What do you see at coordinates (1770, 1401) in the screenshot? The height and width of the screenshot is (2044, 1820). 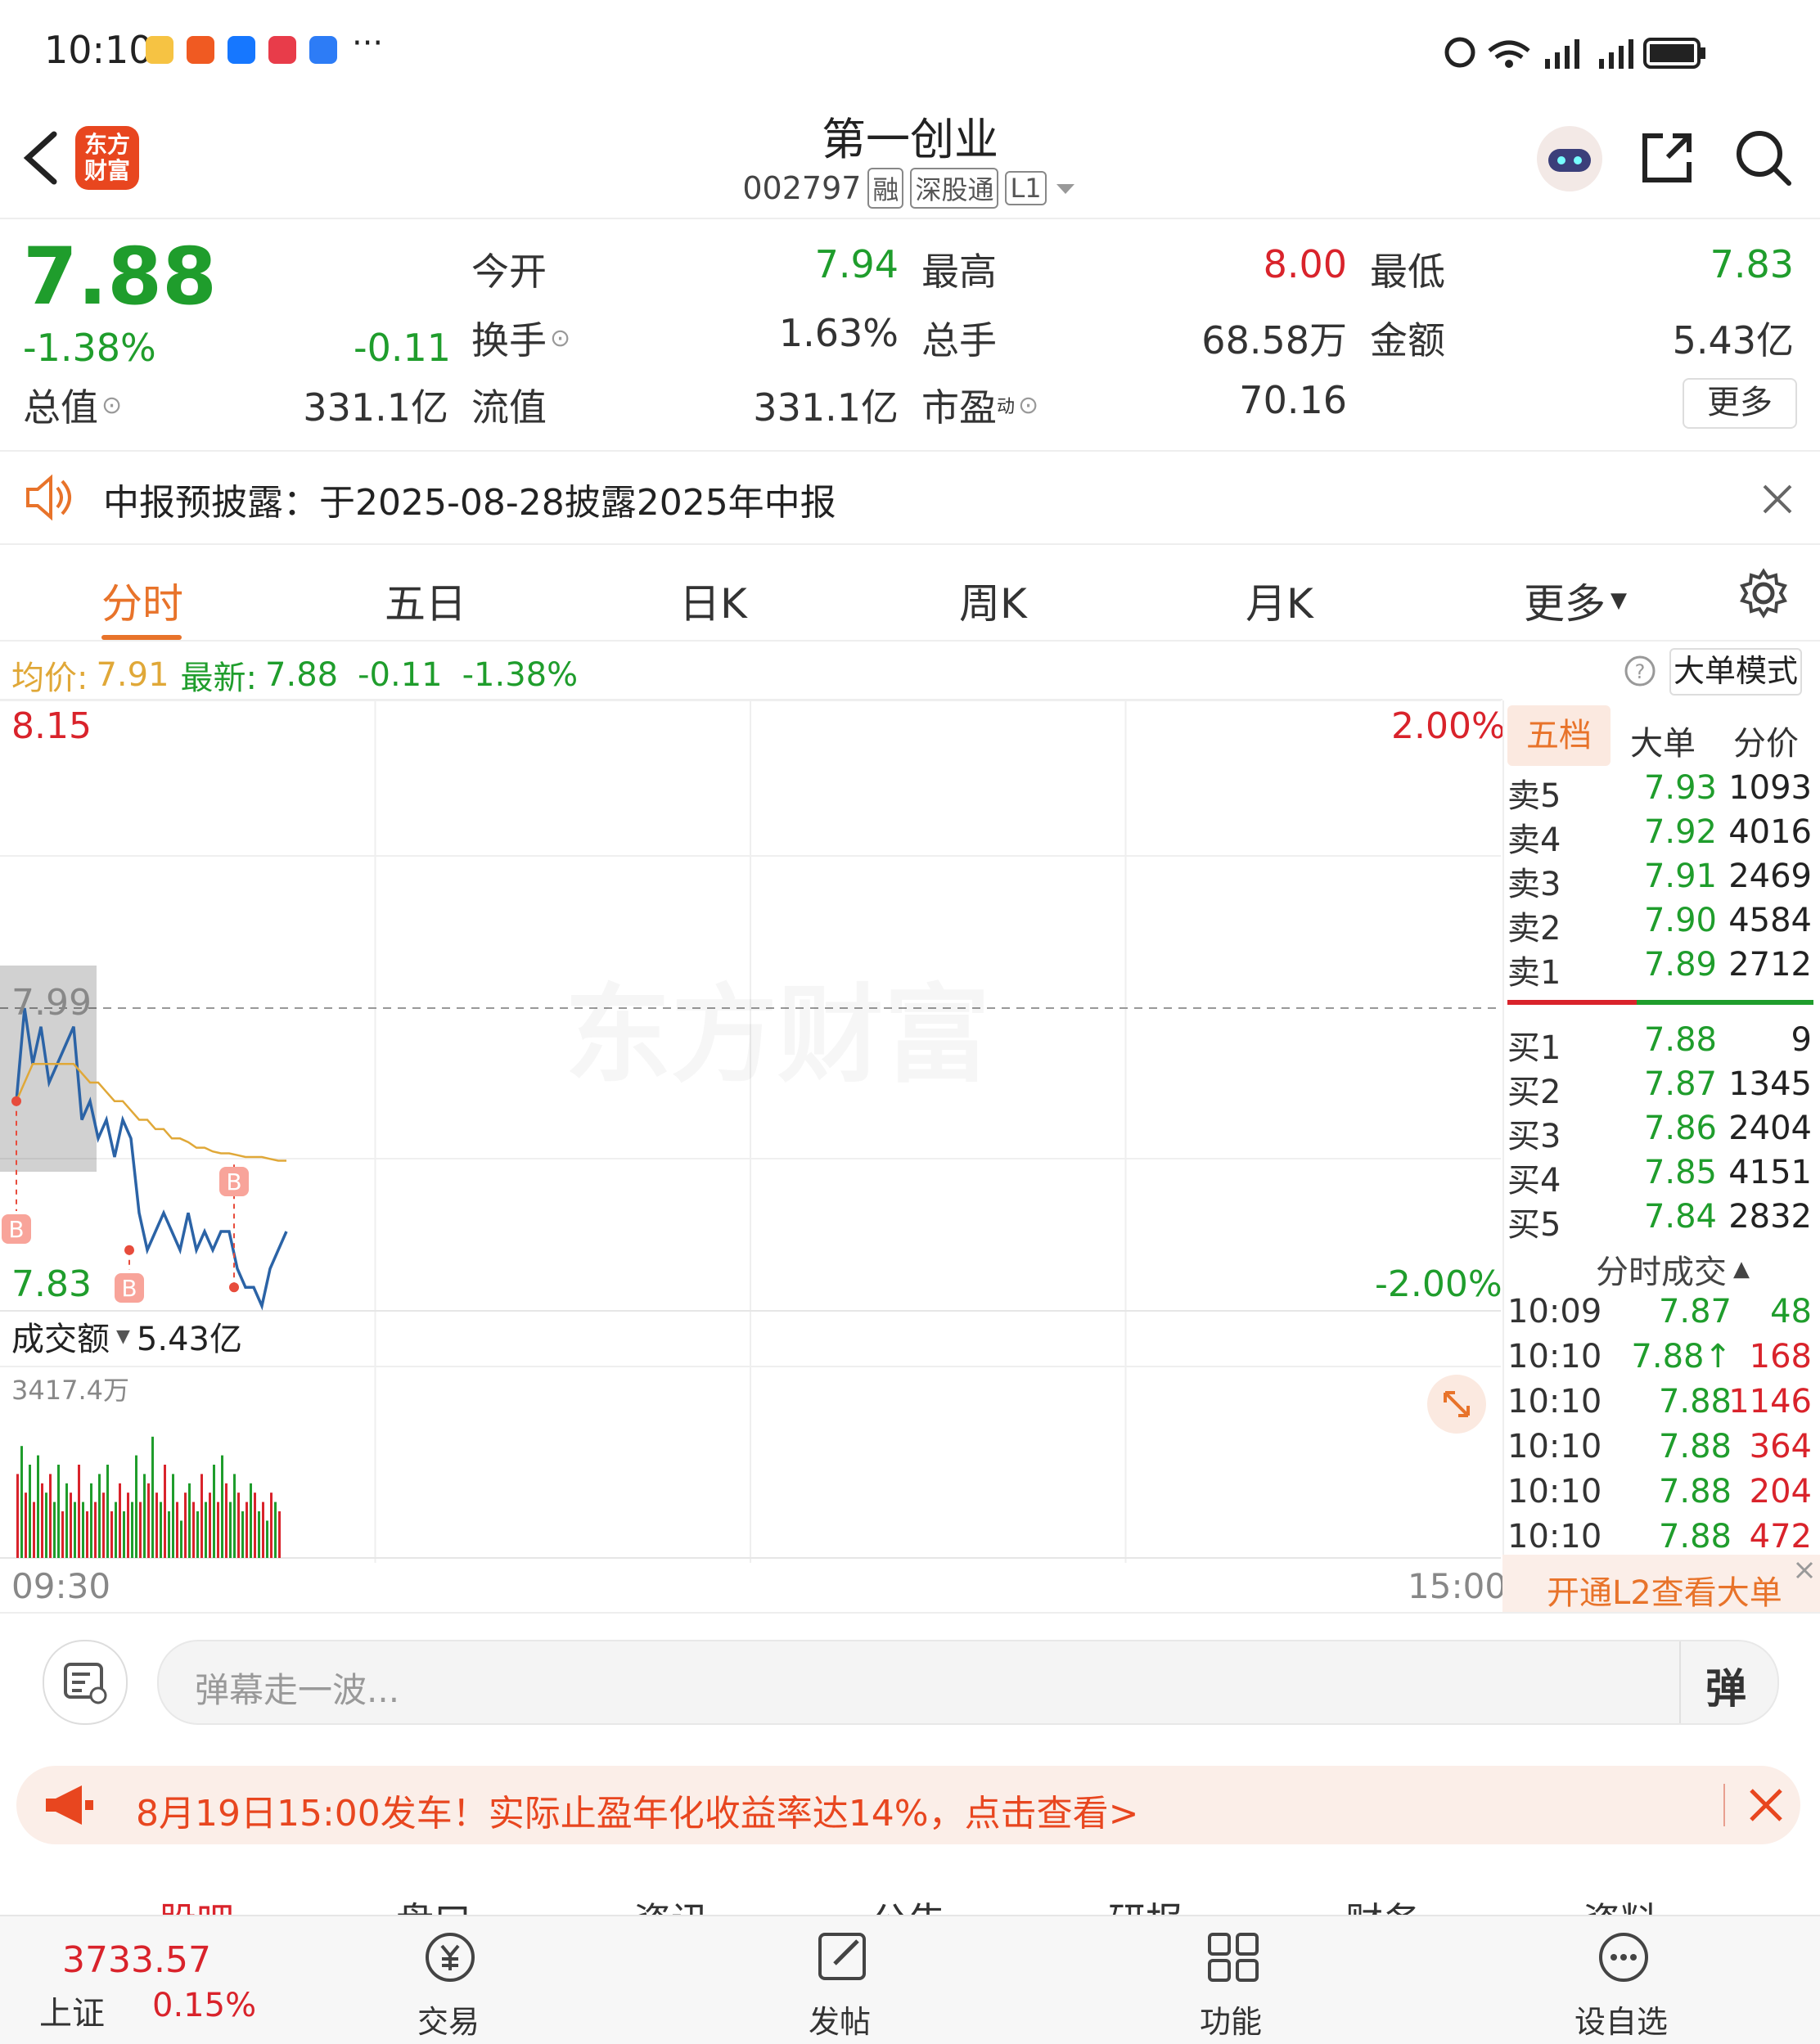 I see `tick-volume: 1146` at bounding box center [1770, 1401].